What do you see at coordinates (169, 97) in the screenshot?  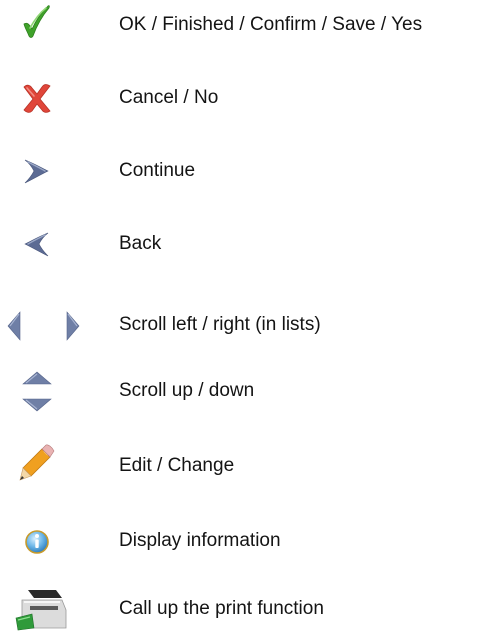 I see `legend-label-cancel: Cancel / No` at bounding box center [169, 97].